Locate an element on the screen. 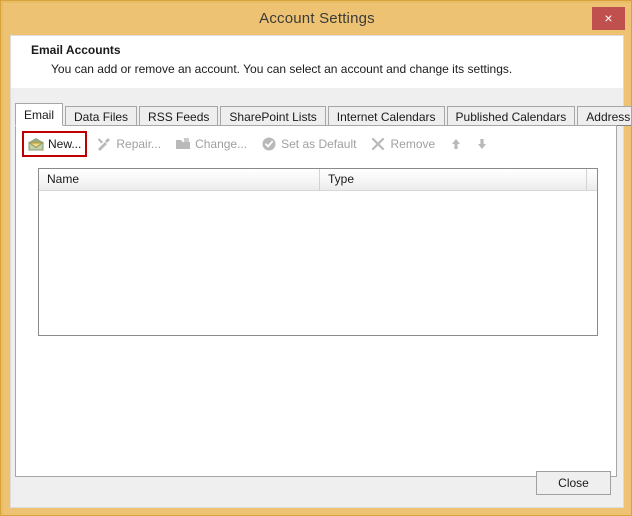 The height and width of the screenshot is (516, 632). close-button: Close is located at coordinates (573, 483).